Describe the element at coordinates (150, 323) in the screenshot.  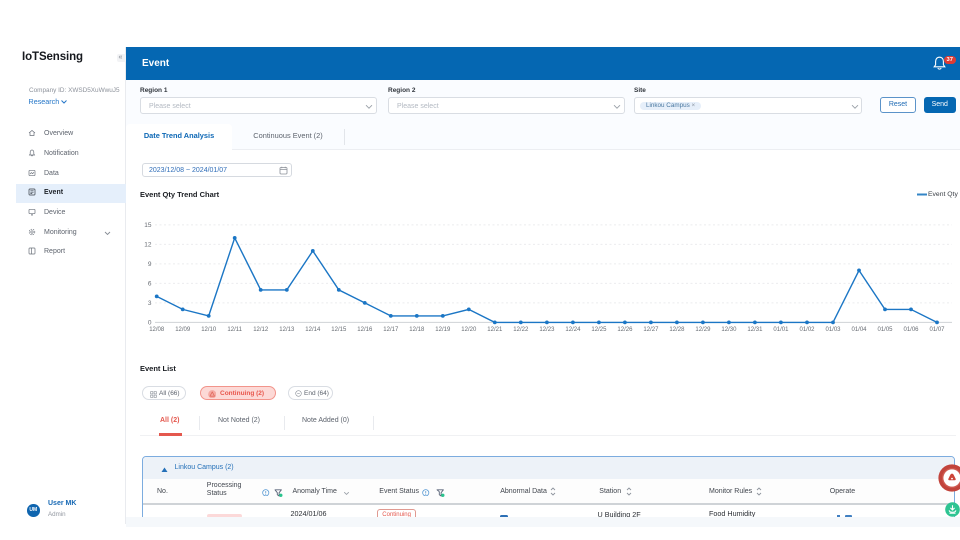
I see `svg-text: 0` at that location.